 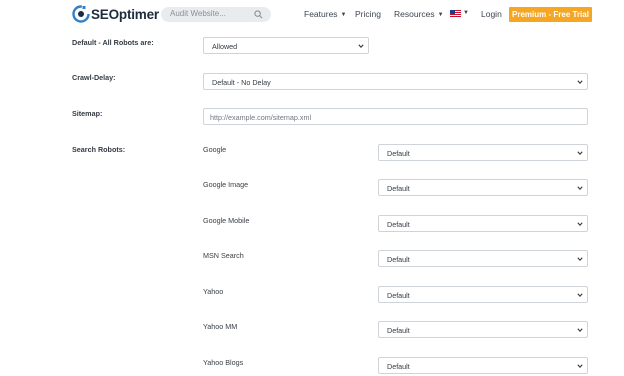 I want to click on sitemap-label: Sitemap:, so click(x=87, y=113).